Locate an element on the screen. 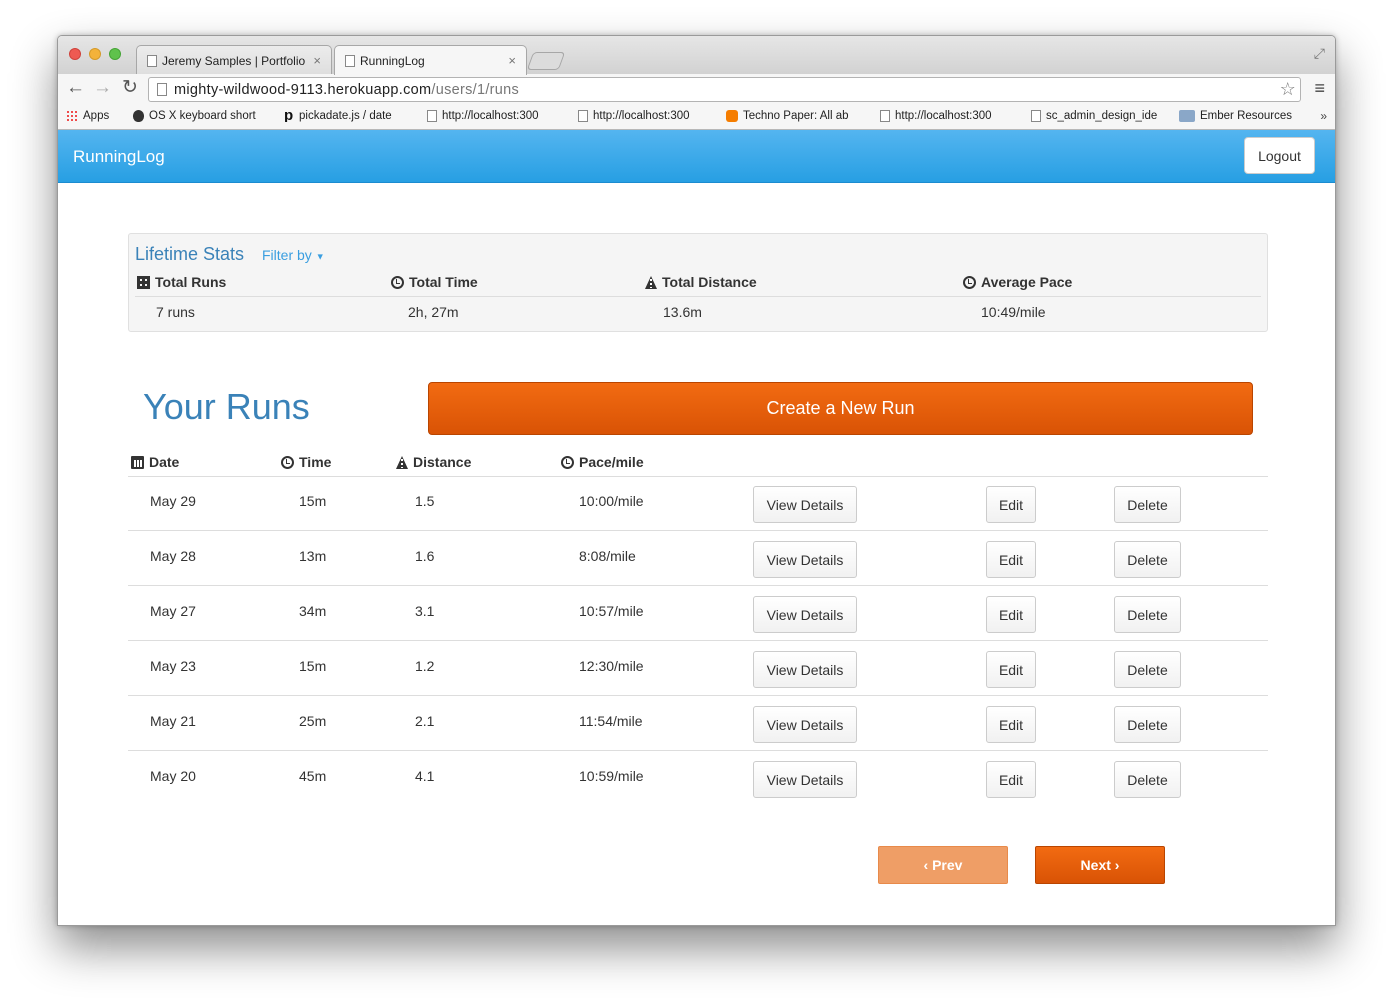 Image resolution: width=1393 pixels, height=1005 pixels. back-arrow-icon: ← is located at coordinates (75, 88).